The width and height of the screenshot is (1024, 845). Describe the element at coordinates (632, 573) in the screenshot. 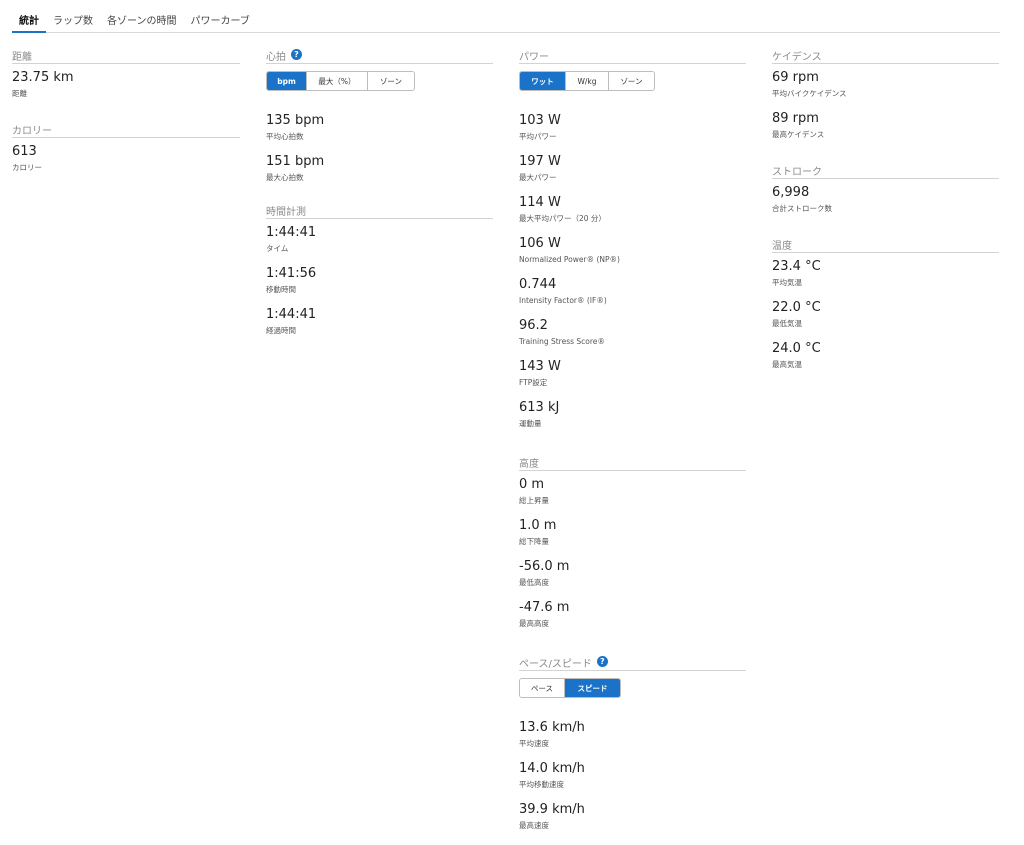

I see `elevation-stat: -56.0 m 最低高度` at that location.